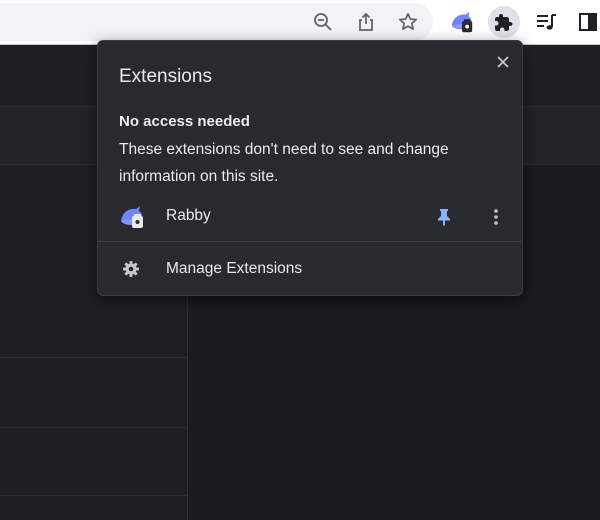  Describe the element at coordinates (184, 121) in the screenshot. I see `section-heading: No access needed` at that location.